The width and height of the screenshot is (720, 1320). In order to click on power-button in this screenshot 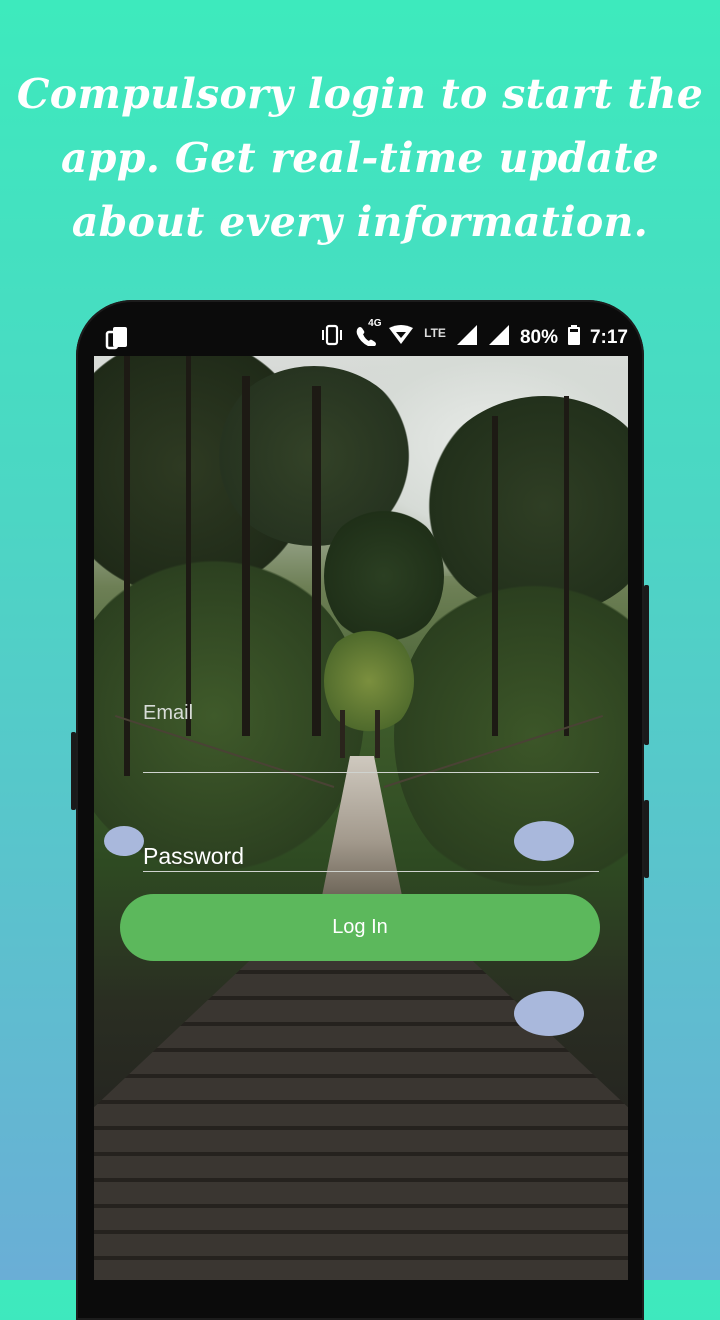, I will do `click(646, 665)`.